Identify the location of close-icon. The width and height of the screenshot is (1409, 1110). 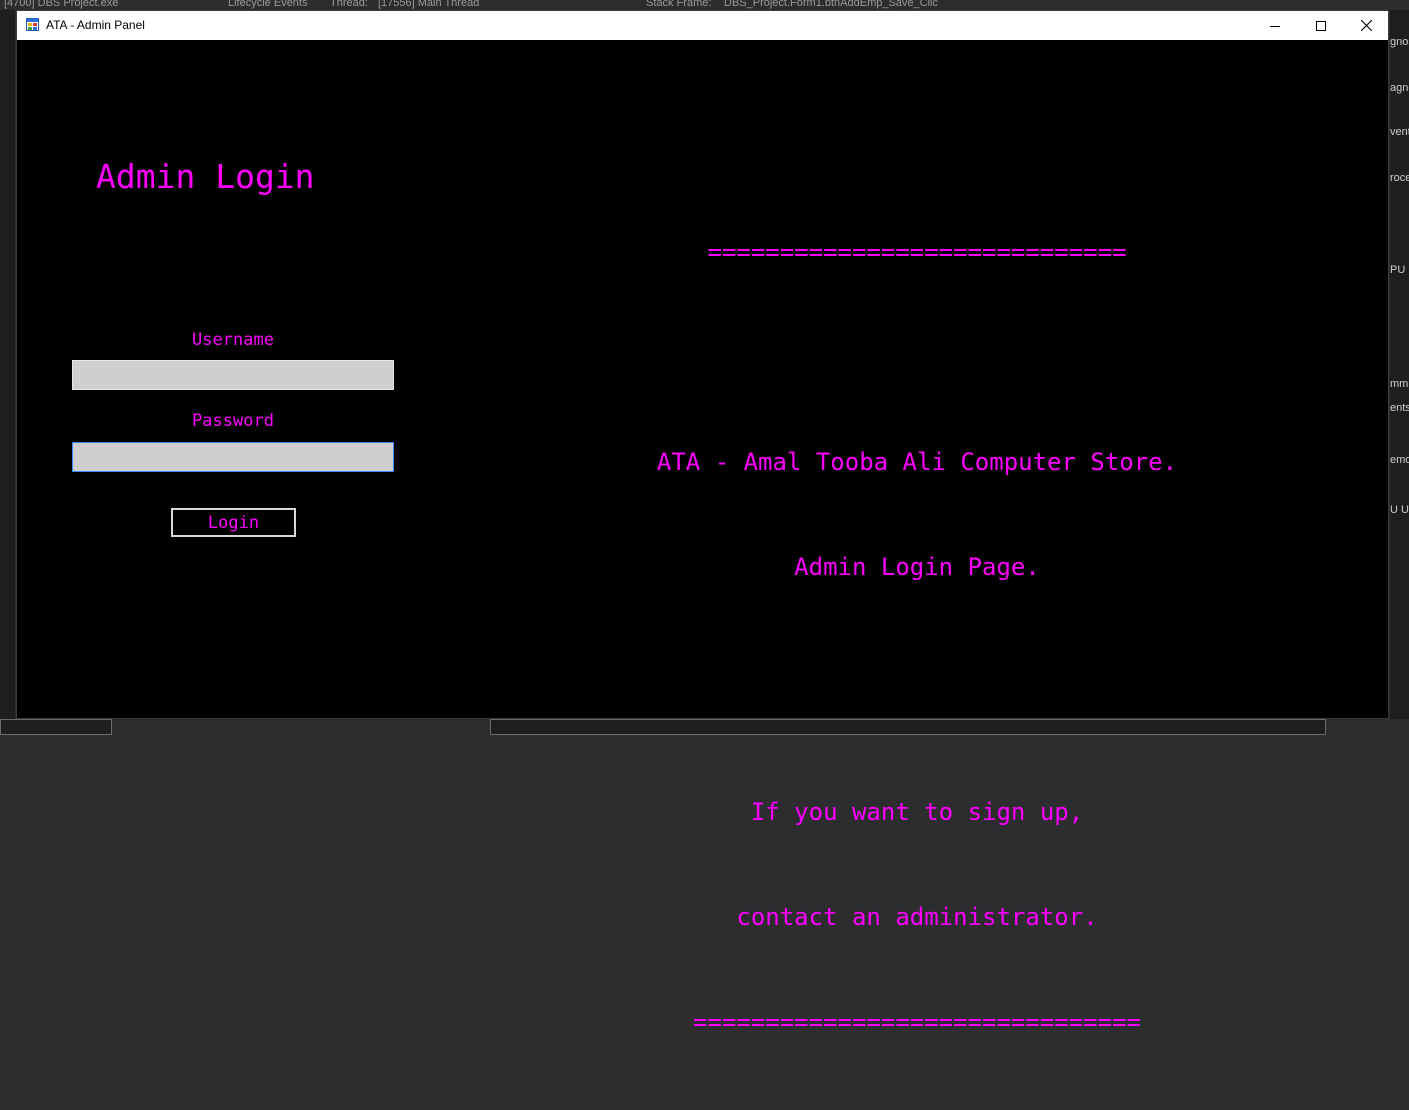
(1366, 25).